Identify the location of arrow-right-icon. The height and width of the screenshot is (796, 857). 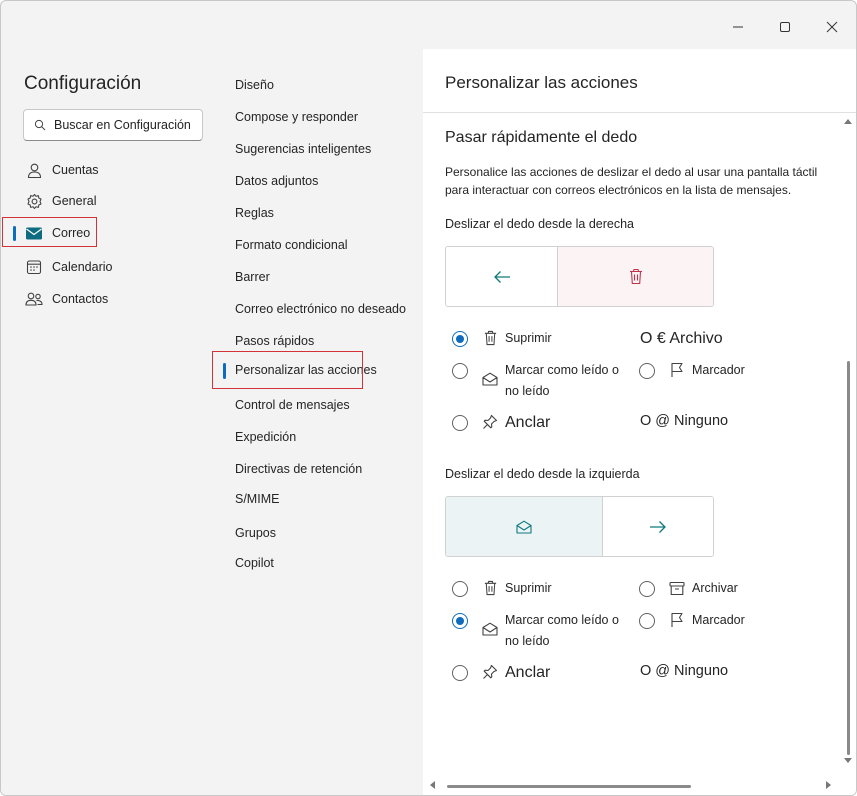
(658, 526).